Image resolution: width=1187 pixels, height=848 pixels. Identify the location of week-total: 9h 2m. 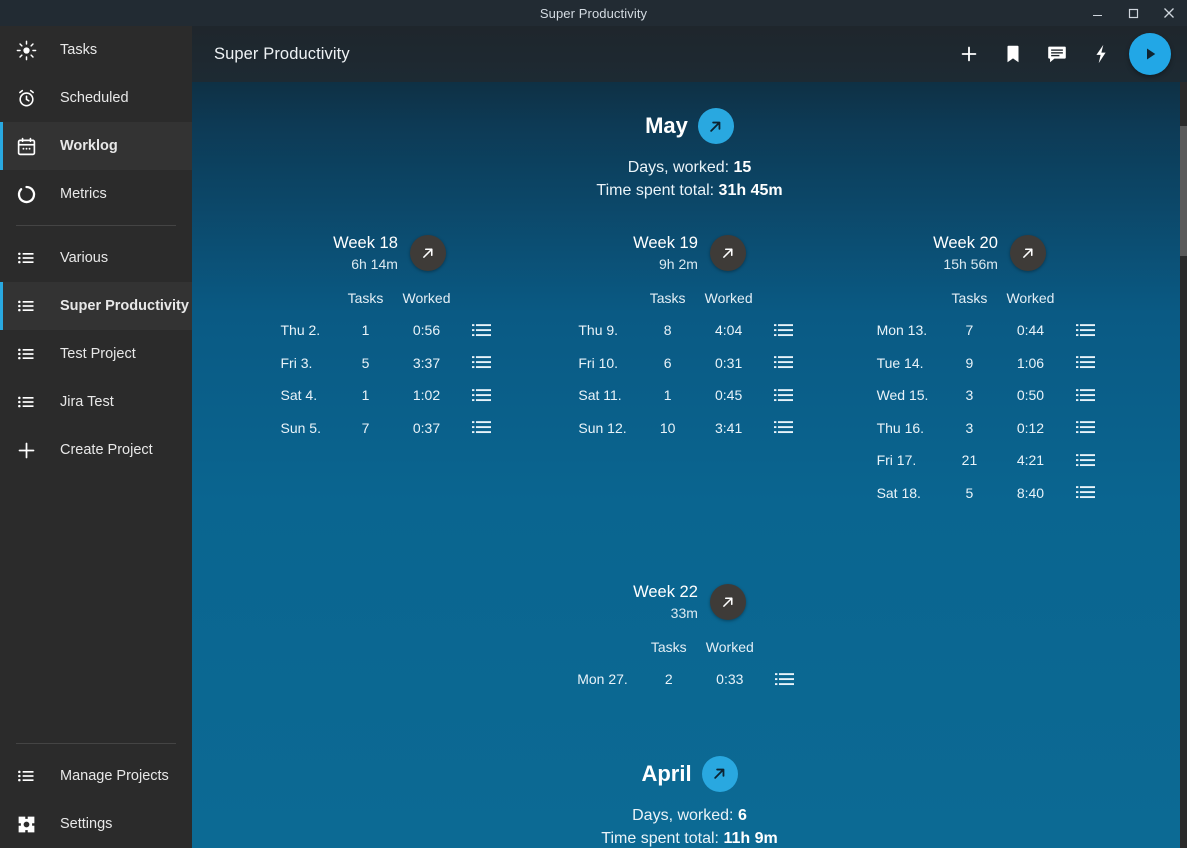
(678, 264).